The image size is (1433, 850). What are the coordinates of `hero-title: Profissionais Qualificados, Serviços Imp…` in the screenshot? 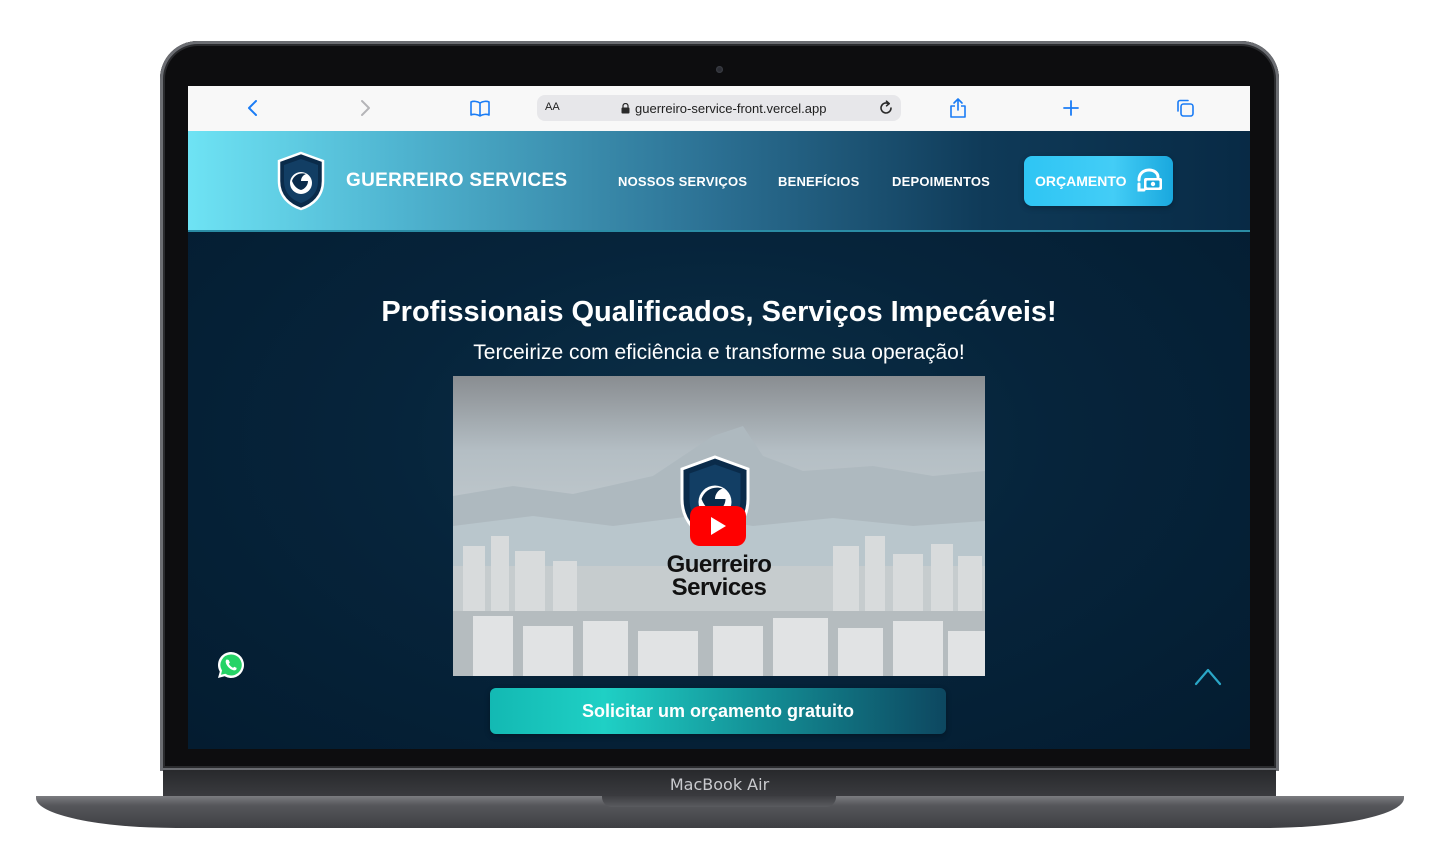 It's located at (719, 312).